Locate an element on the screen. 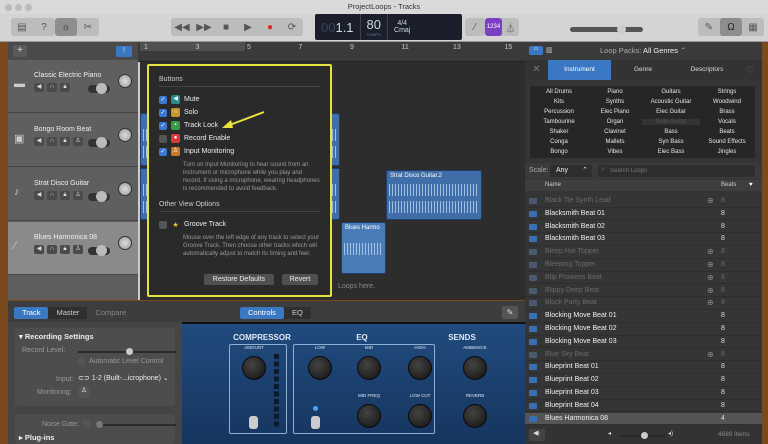 The width and height of the screenshot is (768, 444). speaker-icon: ◀· is located at coordinates (537, 435).